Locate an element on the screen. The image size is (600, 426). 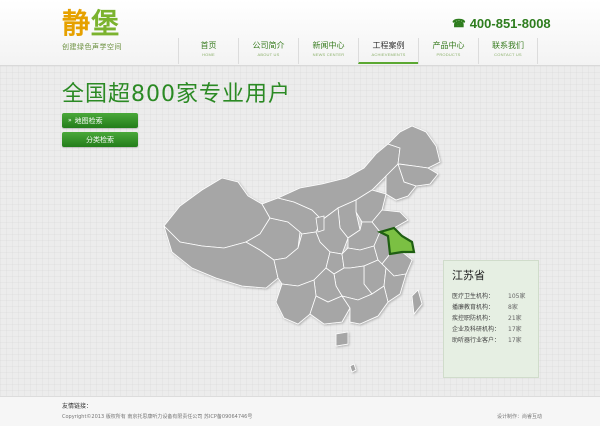
info-row: 疾控职防机构： 21家 is located at coordinates (491, 318).